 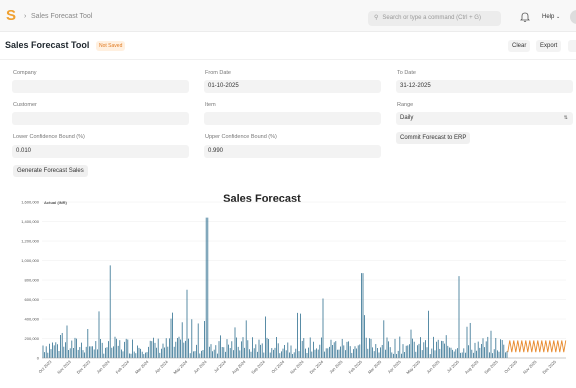 What do you see at coordinates (64, 367) in the screenshot?
I see `x-tick-label: Nov 2023` at bounding box center [64, 367].